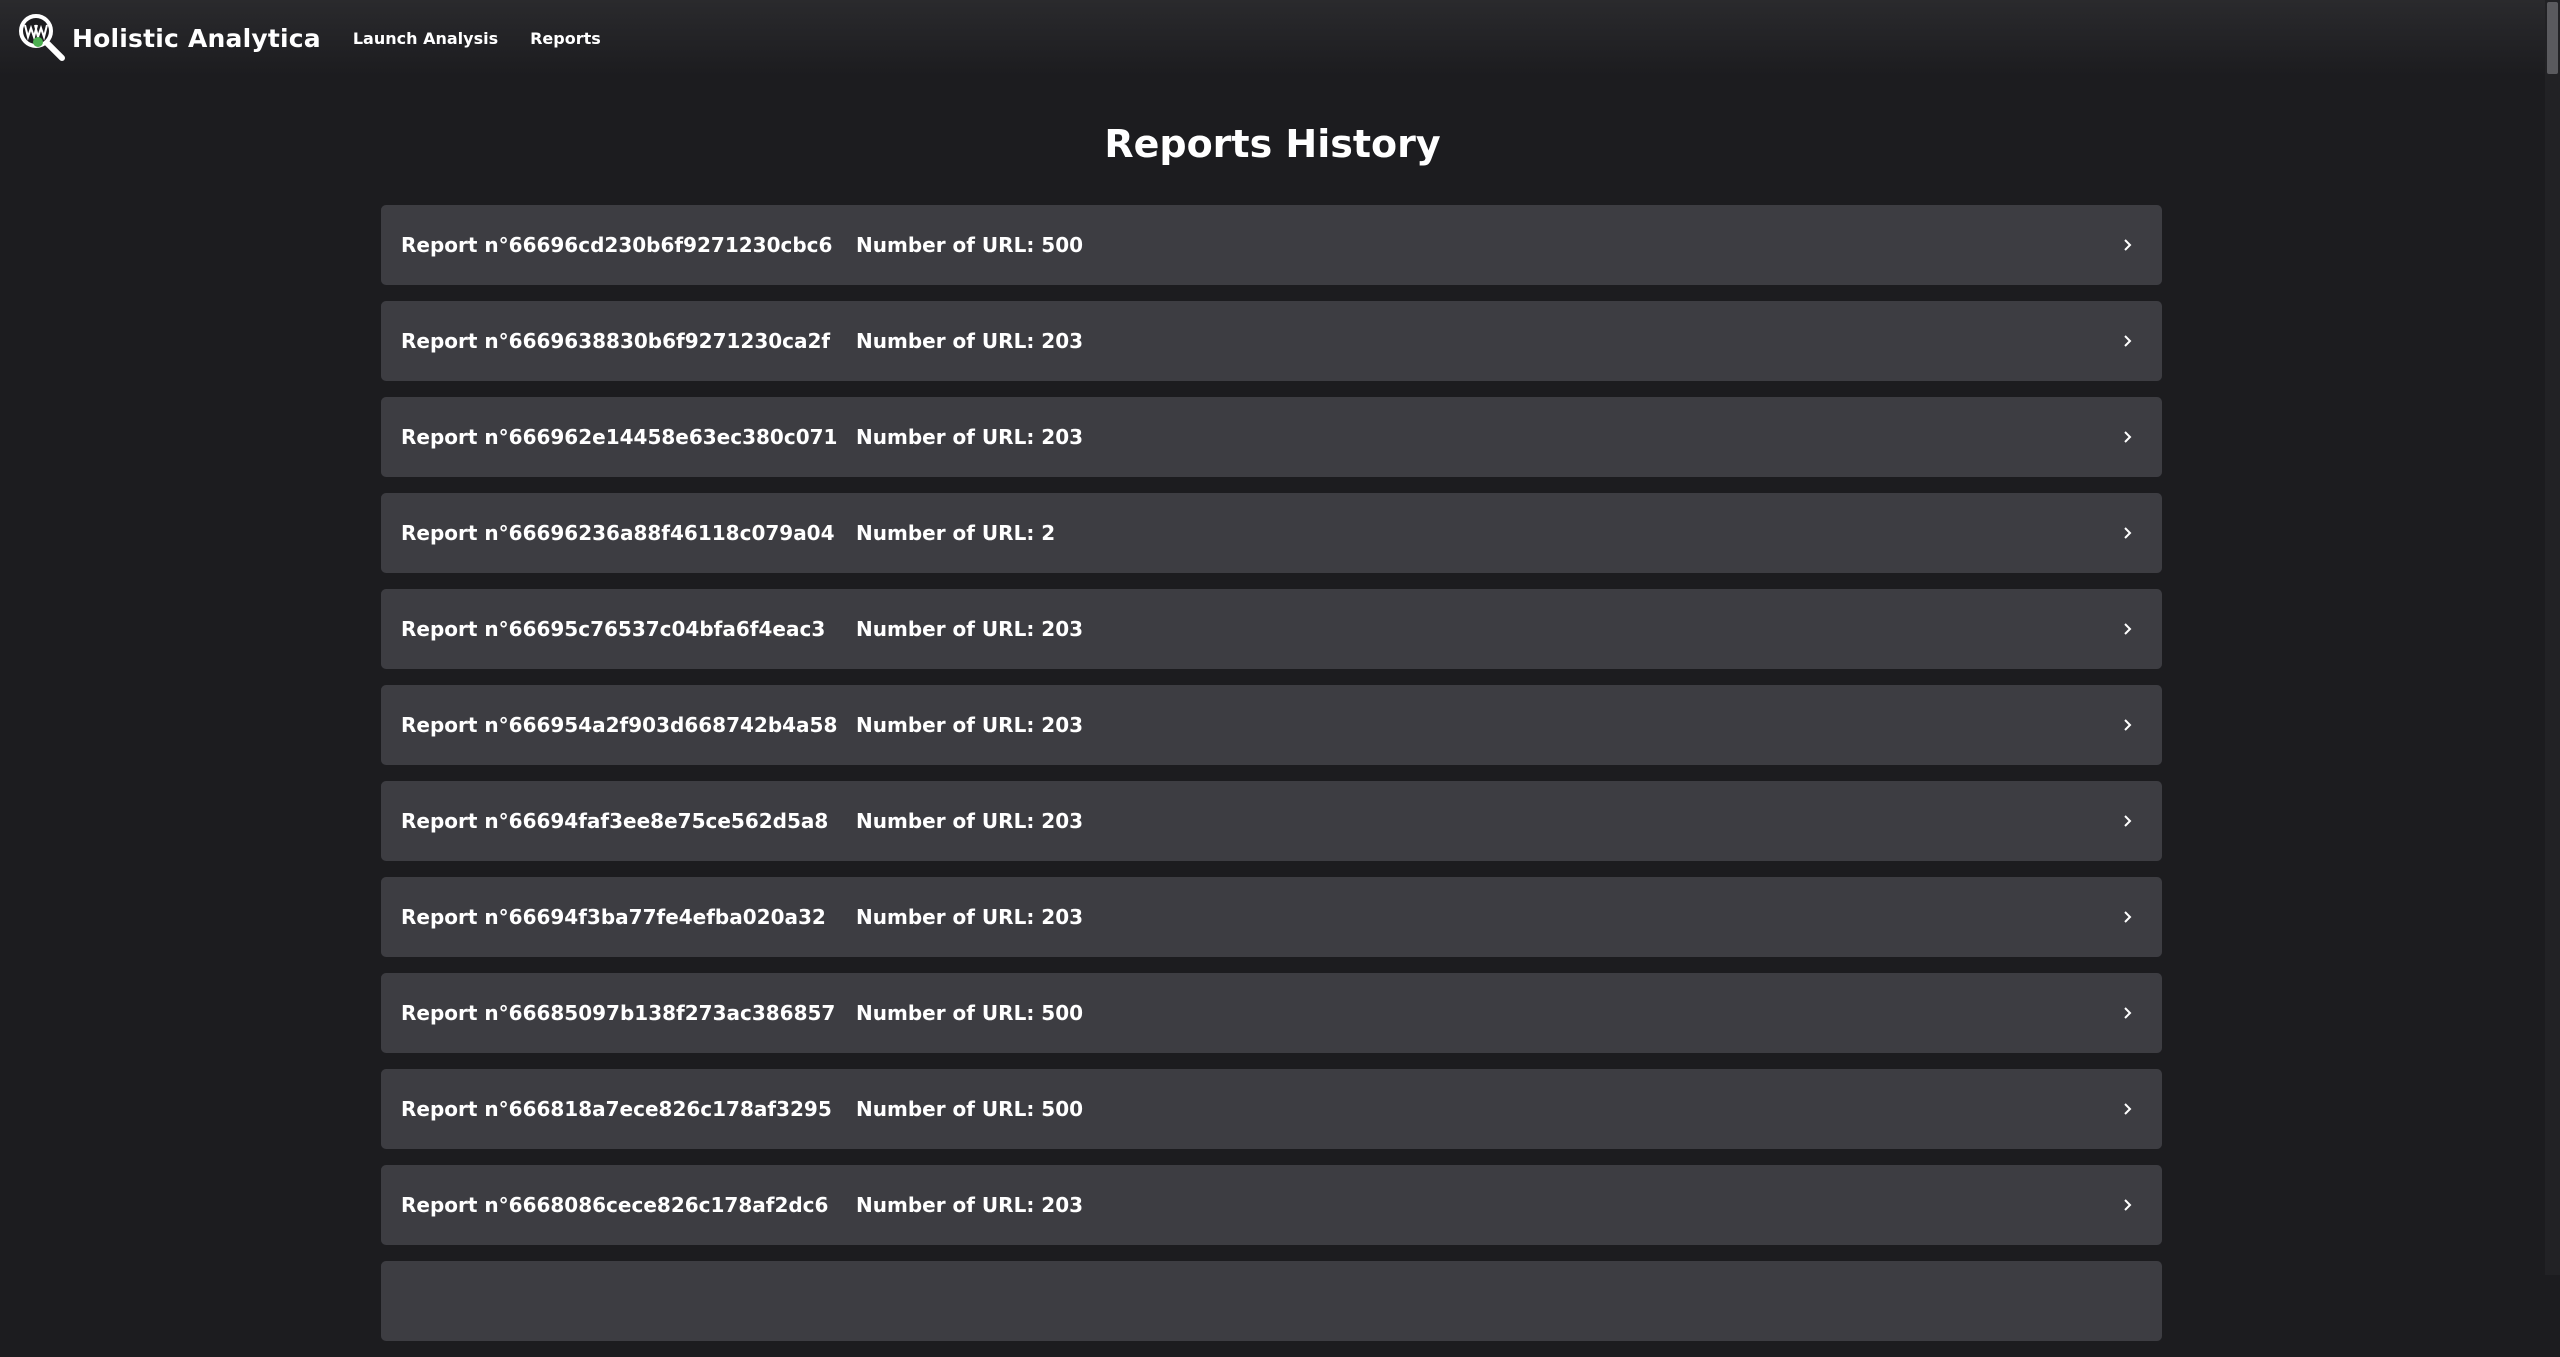  What do you see at coordinates (615, 1205) in the screenshot?
I see `report-id: Report n°6668086cece826c178af2dc6` at bounding box center [615, 1205].